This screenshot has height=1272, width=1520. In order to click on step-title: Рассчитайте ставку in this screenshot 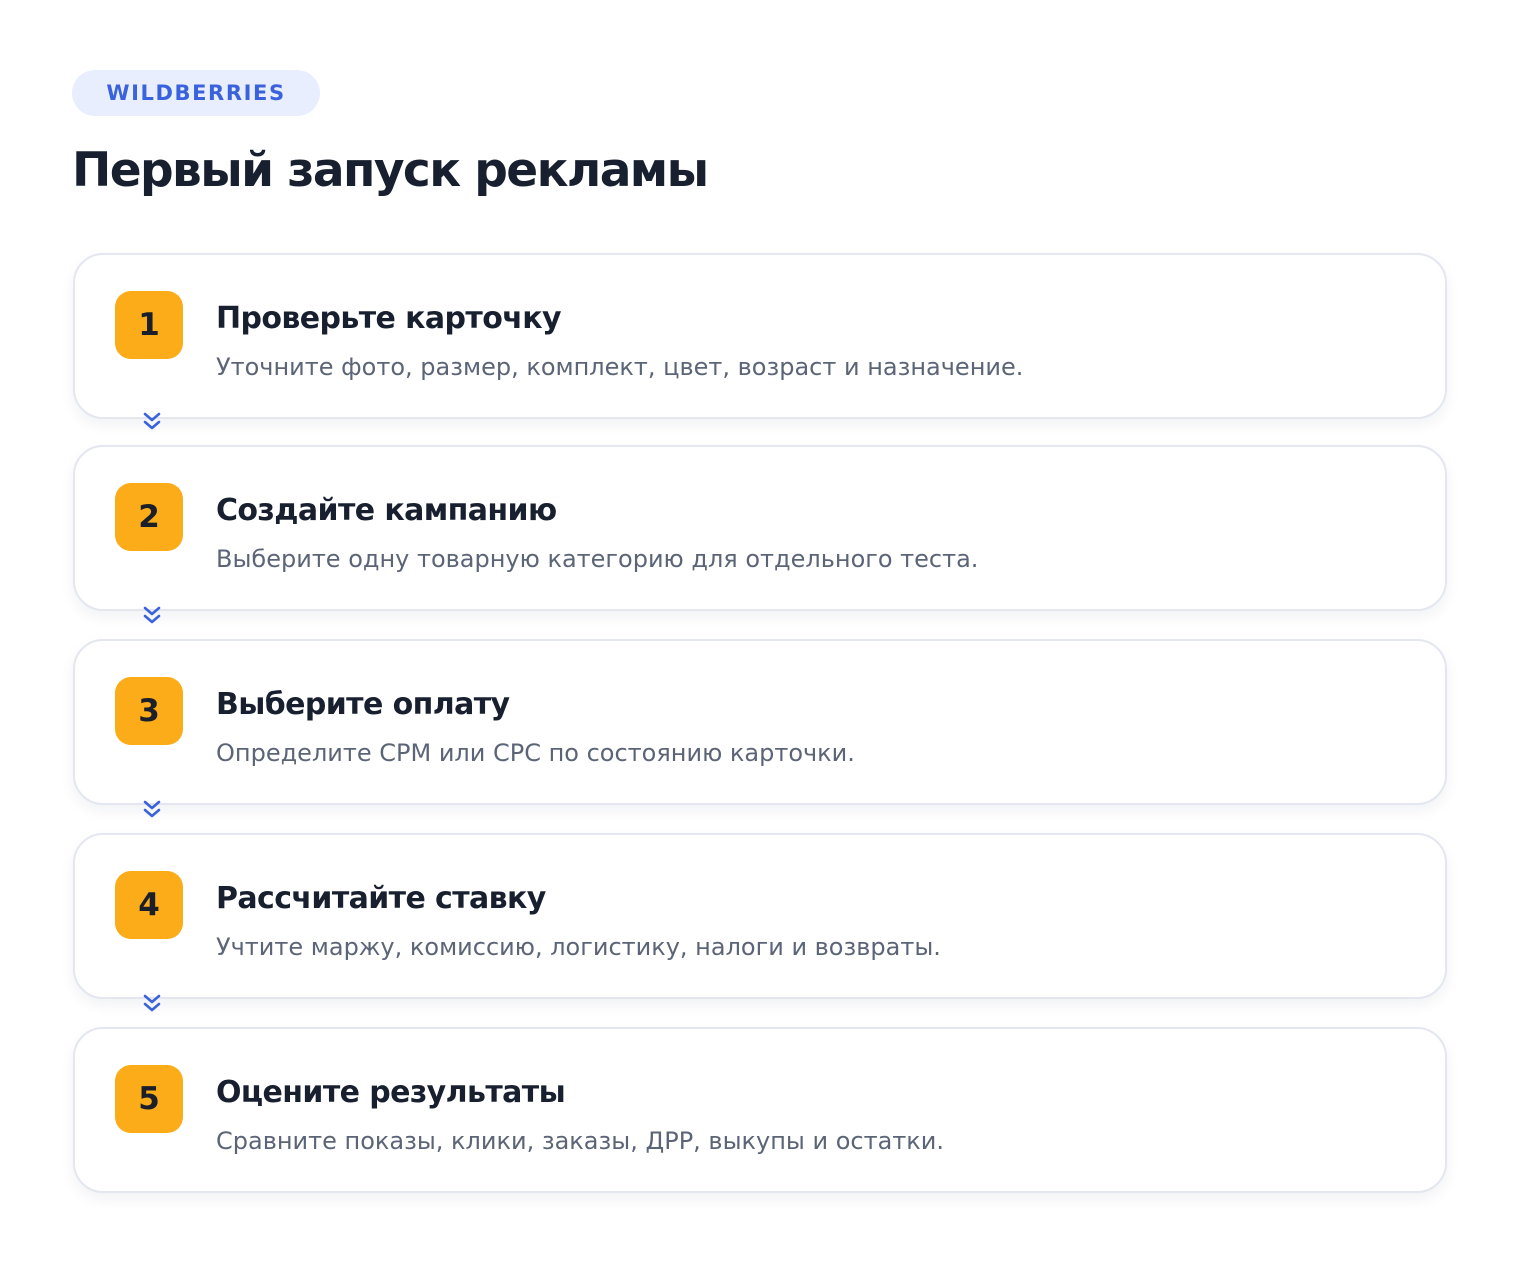, I will do `click(381, 898)`.